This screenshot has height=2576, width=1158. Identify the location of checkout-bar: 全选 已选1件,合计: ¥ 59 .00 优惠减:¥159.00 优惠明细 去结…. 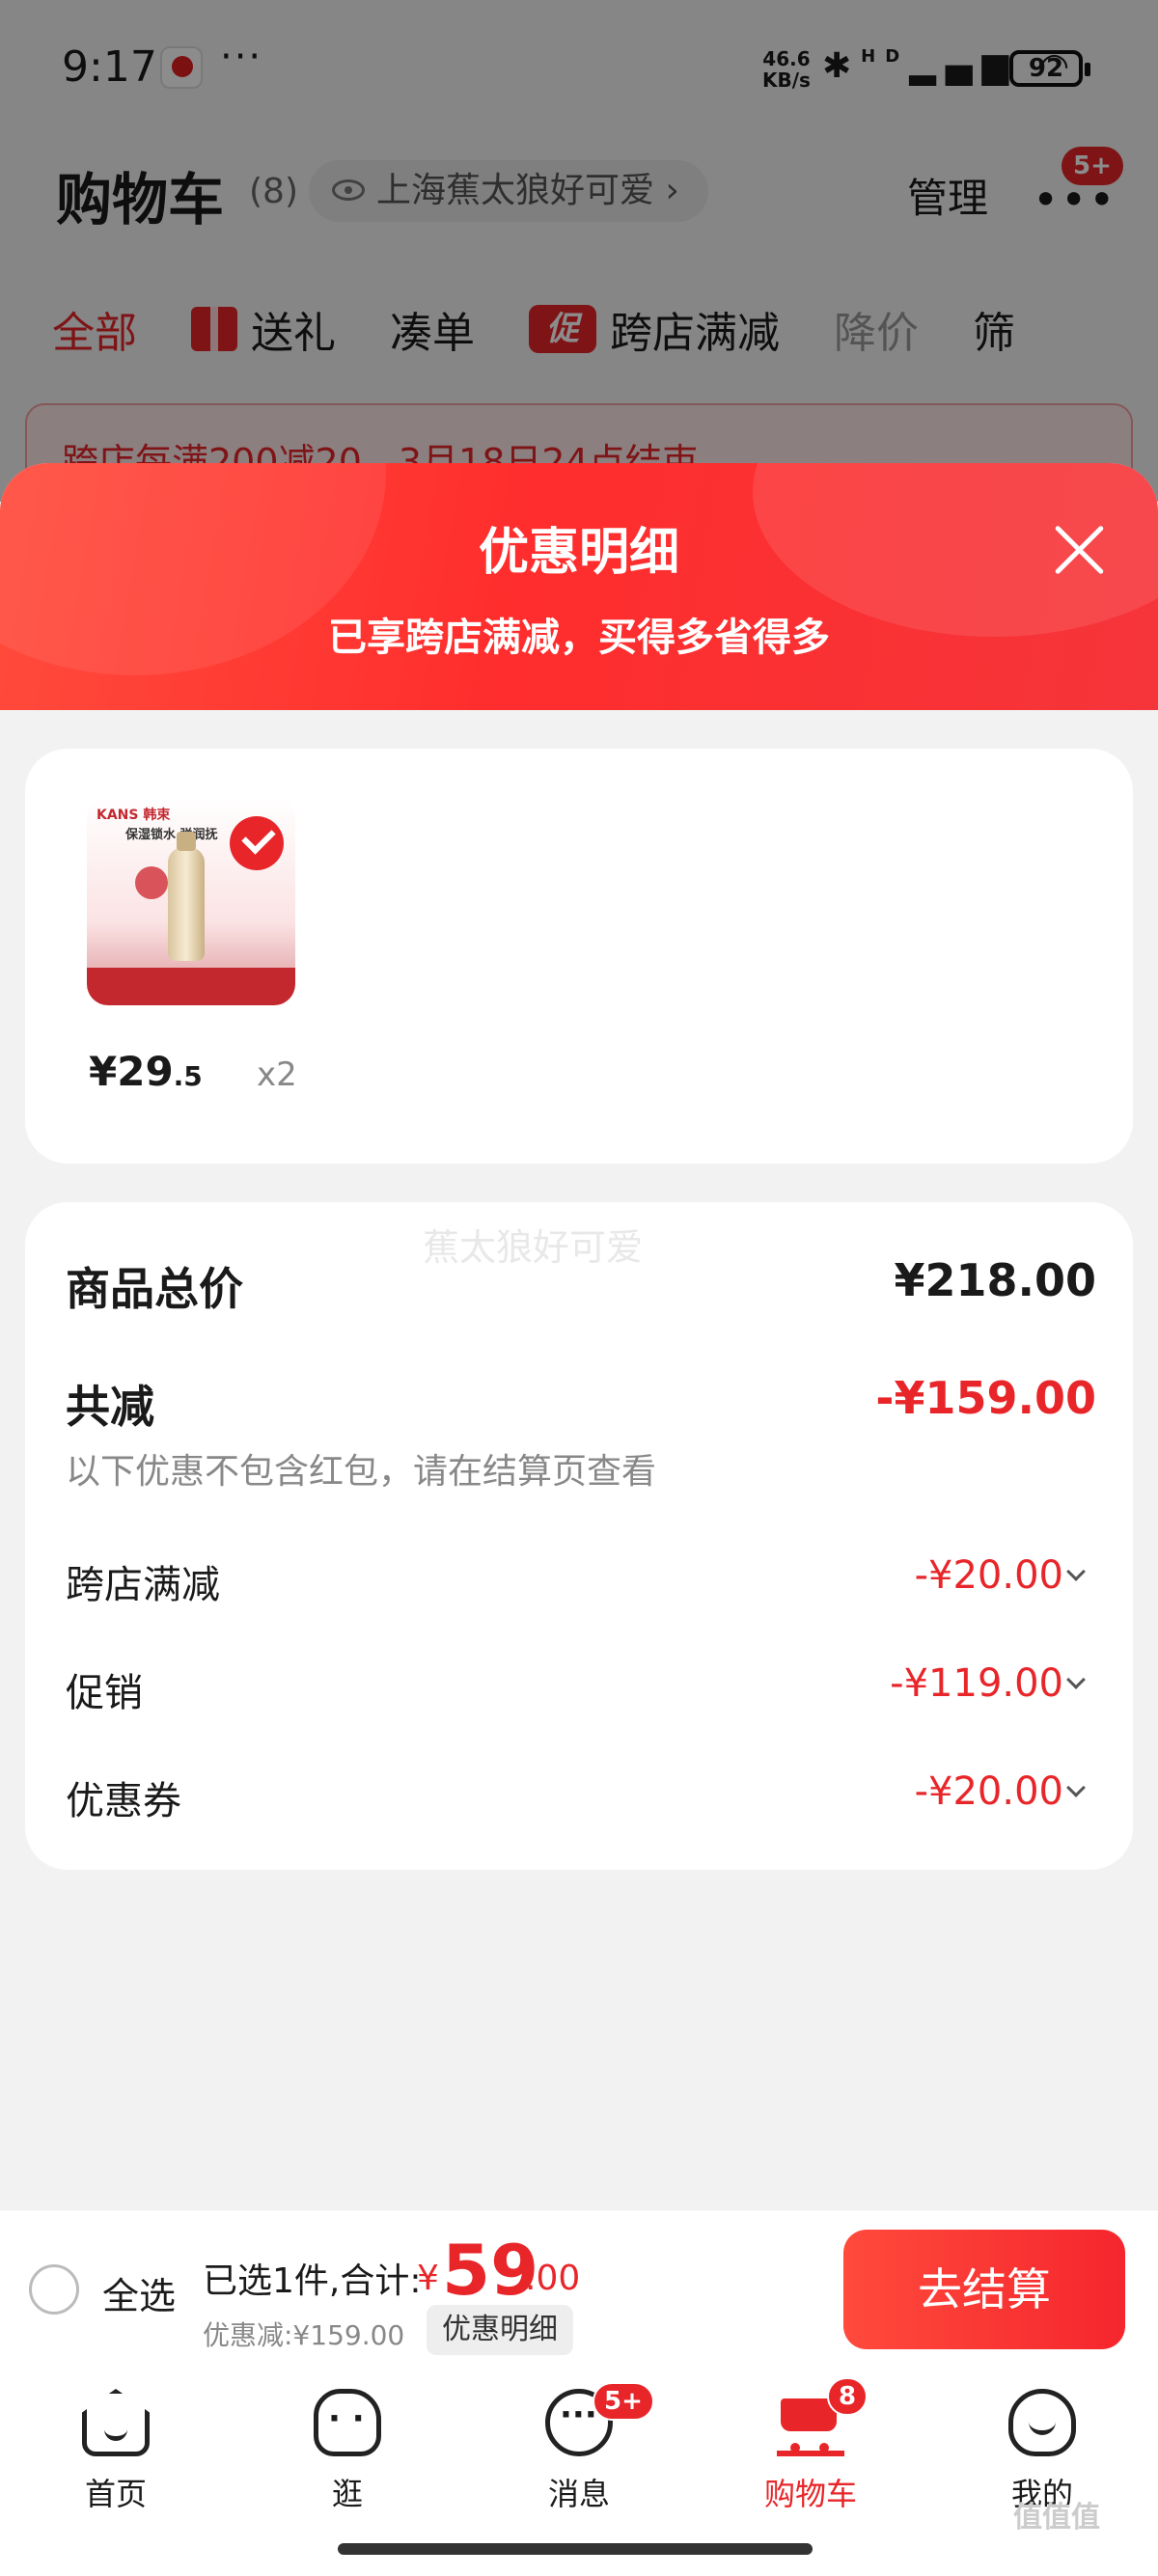
(579, 2289).